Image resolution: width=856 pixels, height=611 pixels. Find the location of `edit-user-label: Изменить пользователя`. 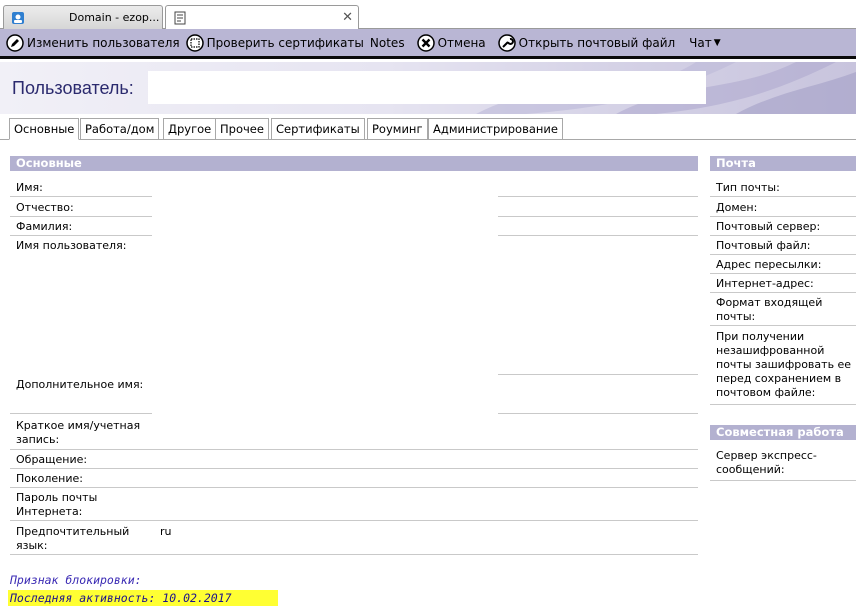

edit-user-label: Изменить пользователя is located at coordinates (103, 42).